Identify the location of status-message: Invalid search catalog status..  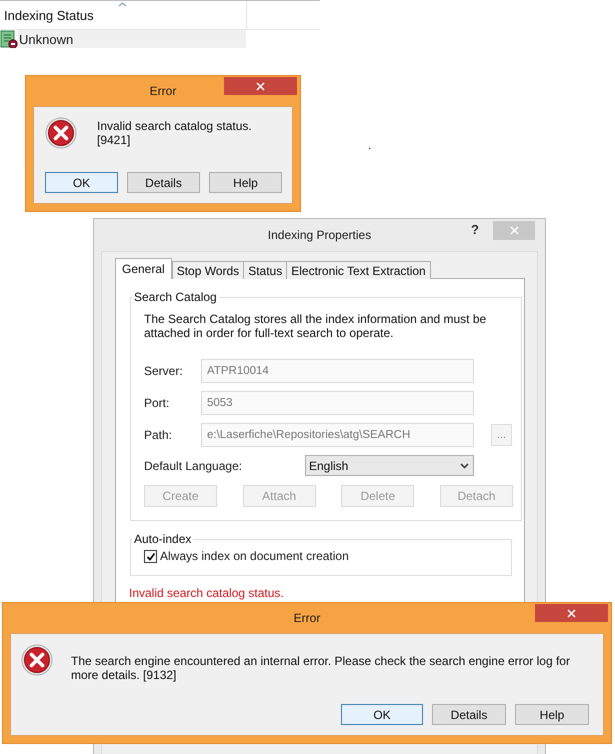
(207, 593).